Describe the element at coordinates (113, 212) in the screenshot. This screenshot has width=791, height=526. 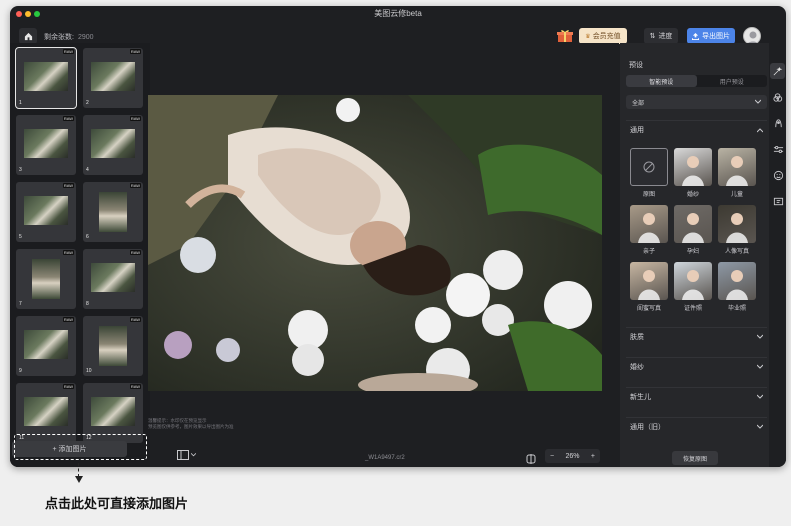
I see `filmstrip-thumbnail: RAW 6` at that location.